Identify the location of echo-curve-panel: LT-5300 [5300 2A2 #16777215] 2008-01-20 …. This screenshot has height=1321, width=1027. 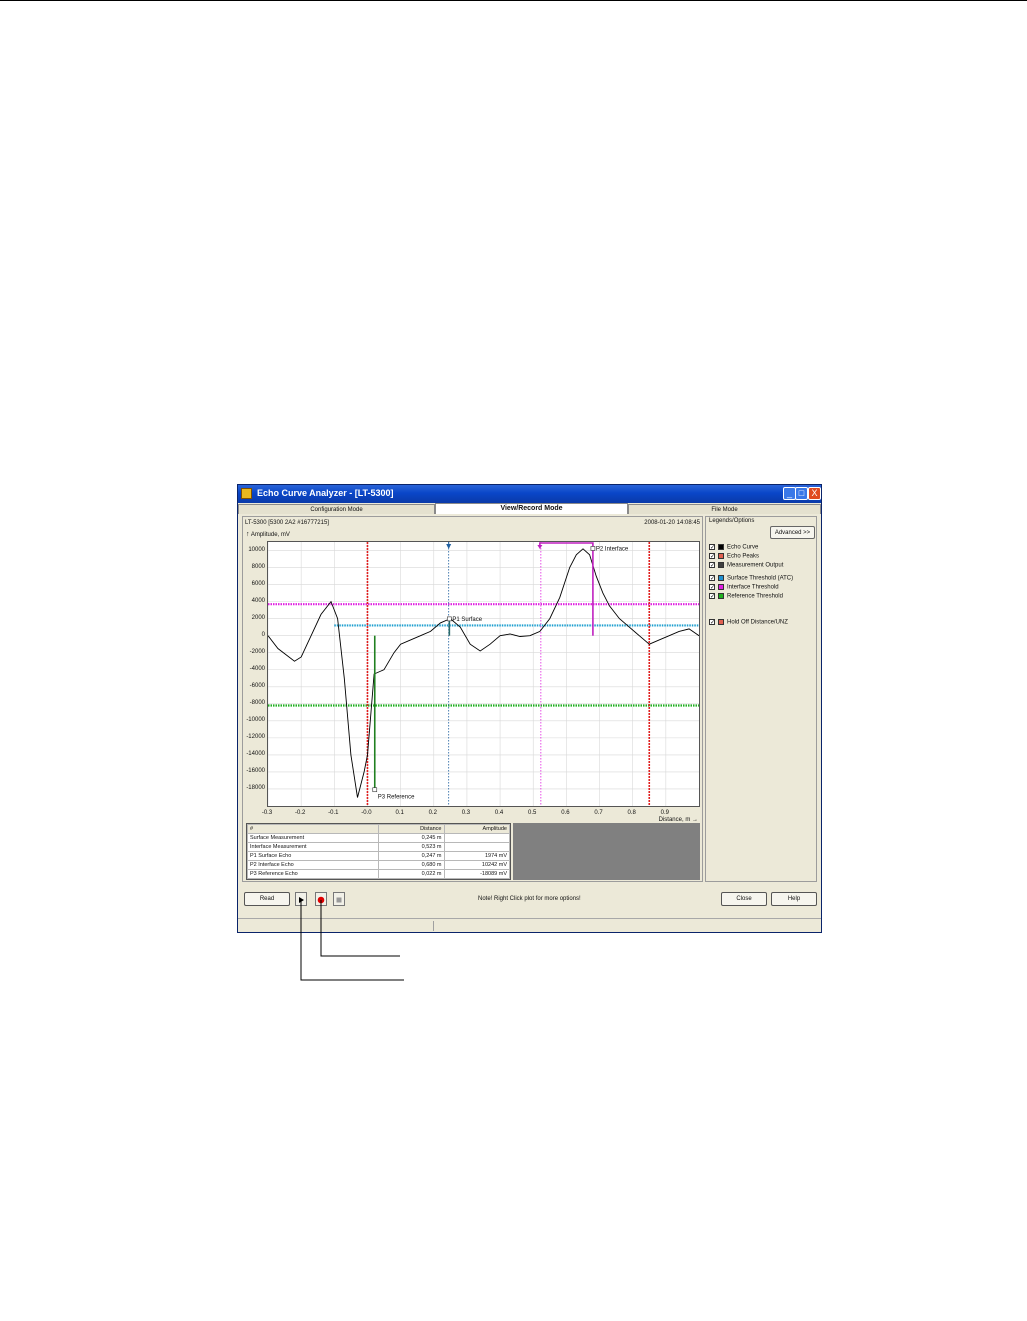
(472, 699).